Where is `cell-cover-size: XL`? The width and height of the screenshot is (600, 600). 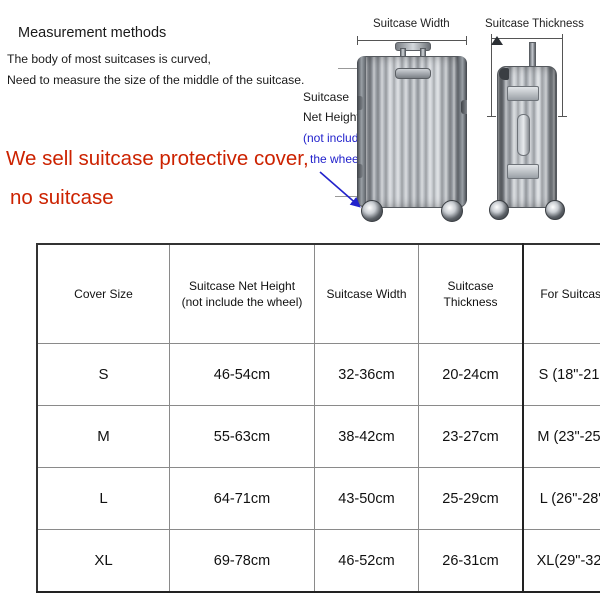
cell-cover-size: XL is located at coordinates (103, 561).